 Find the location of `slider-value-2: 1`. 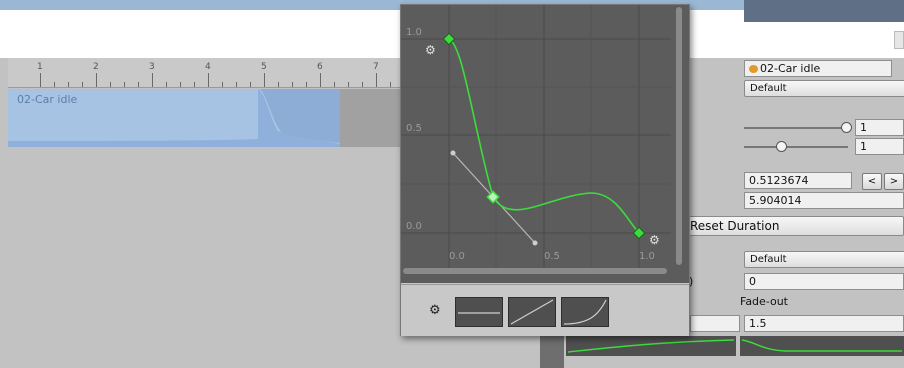

slider-value-2: 1 is located at coordinates (879, 146).